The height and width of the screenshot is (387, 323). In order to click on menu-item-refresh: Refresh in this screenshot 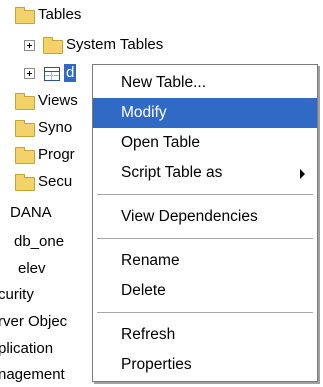, I will do `click(205, 335)`.